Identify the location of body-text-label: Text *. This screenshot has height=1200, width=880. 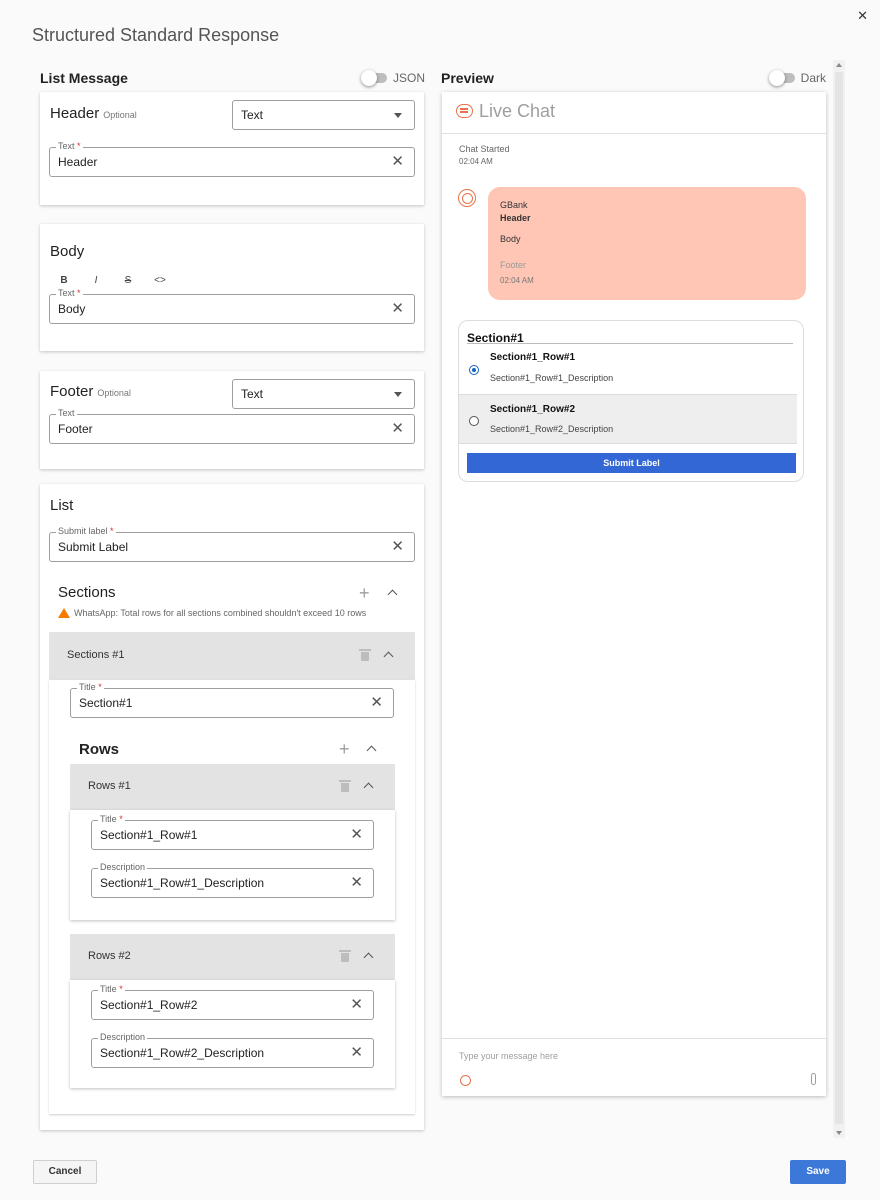
(69, 293).